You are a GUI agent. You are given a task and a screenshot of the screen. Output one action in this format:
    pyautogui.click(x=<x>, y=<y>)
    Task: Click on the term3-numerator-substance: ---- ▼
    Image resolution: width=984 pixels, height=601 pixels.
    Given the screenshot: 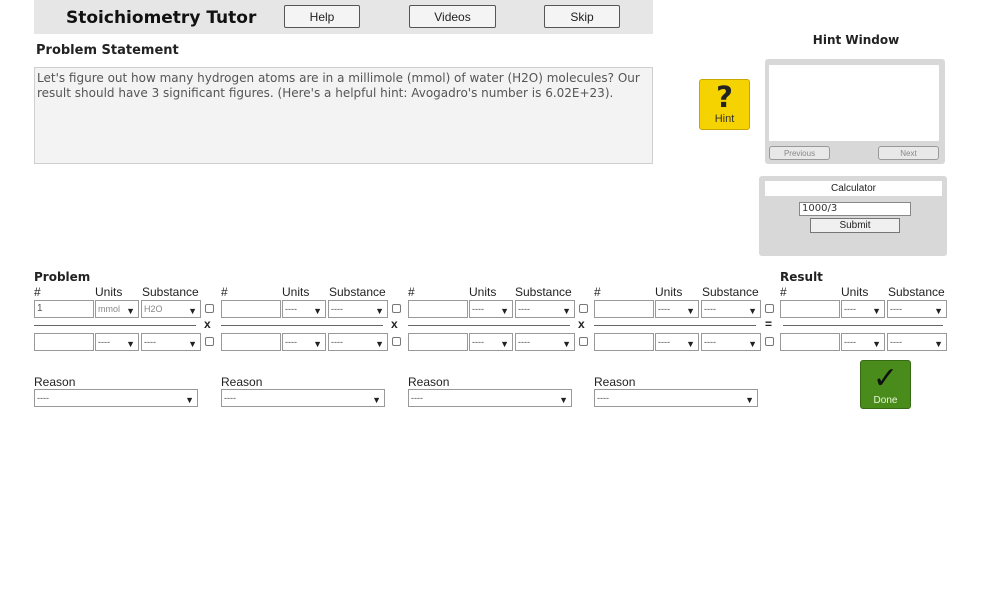 What is the action you would take?
    pyautogui.click(x=545, y=309)
    